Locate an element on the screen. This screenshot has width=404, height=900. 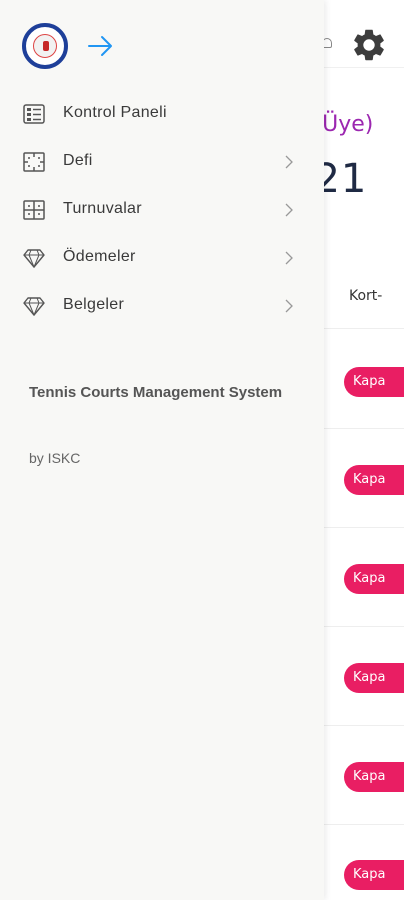
club-logo is located at coordinates (45, 46).